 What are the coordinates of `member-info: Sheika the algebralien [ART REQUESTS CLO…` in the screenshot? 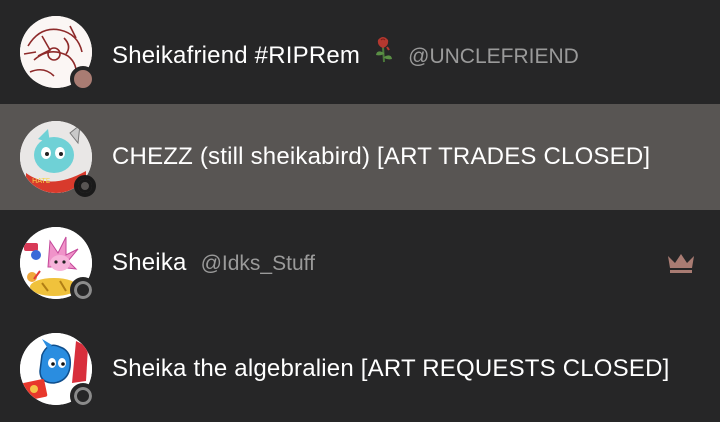 It's located at (416, 369).